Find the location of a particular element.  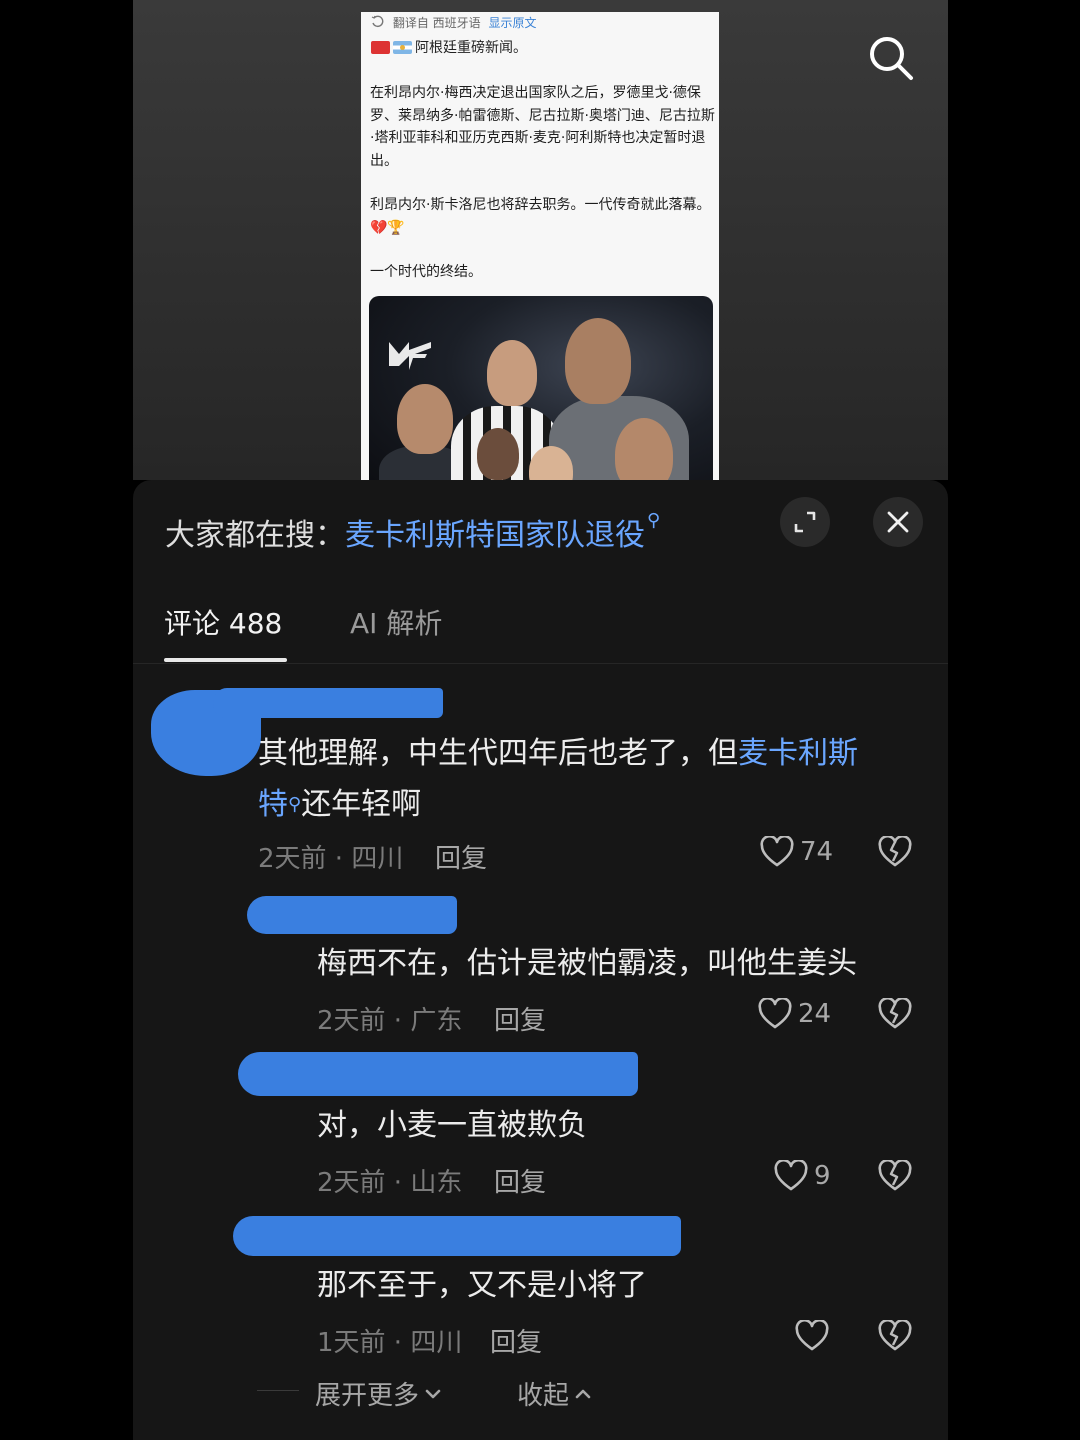

divider is located at coordinates (278, 1390).